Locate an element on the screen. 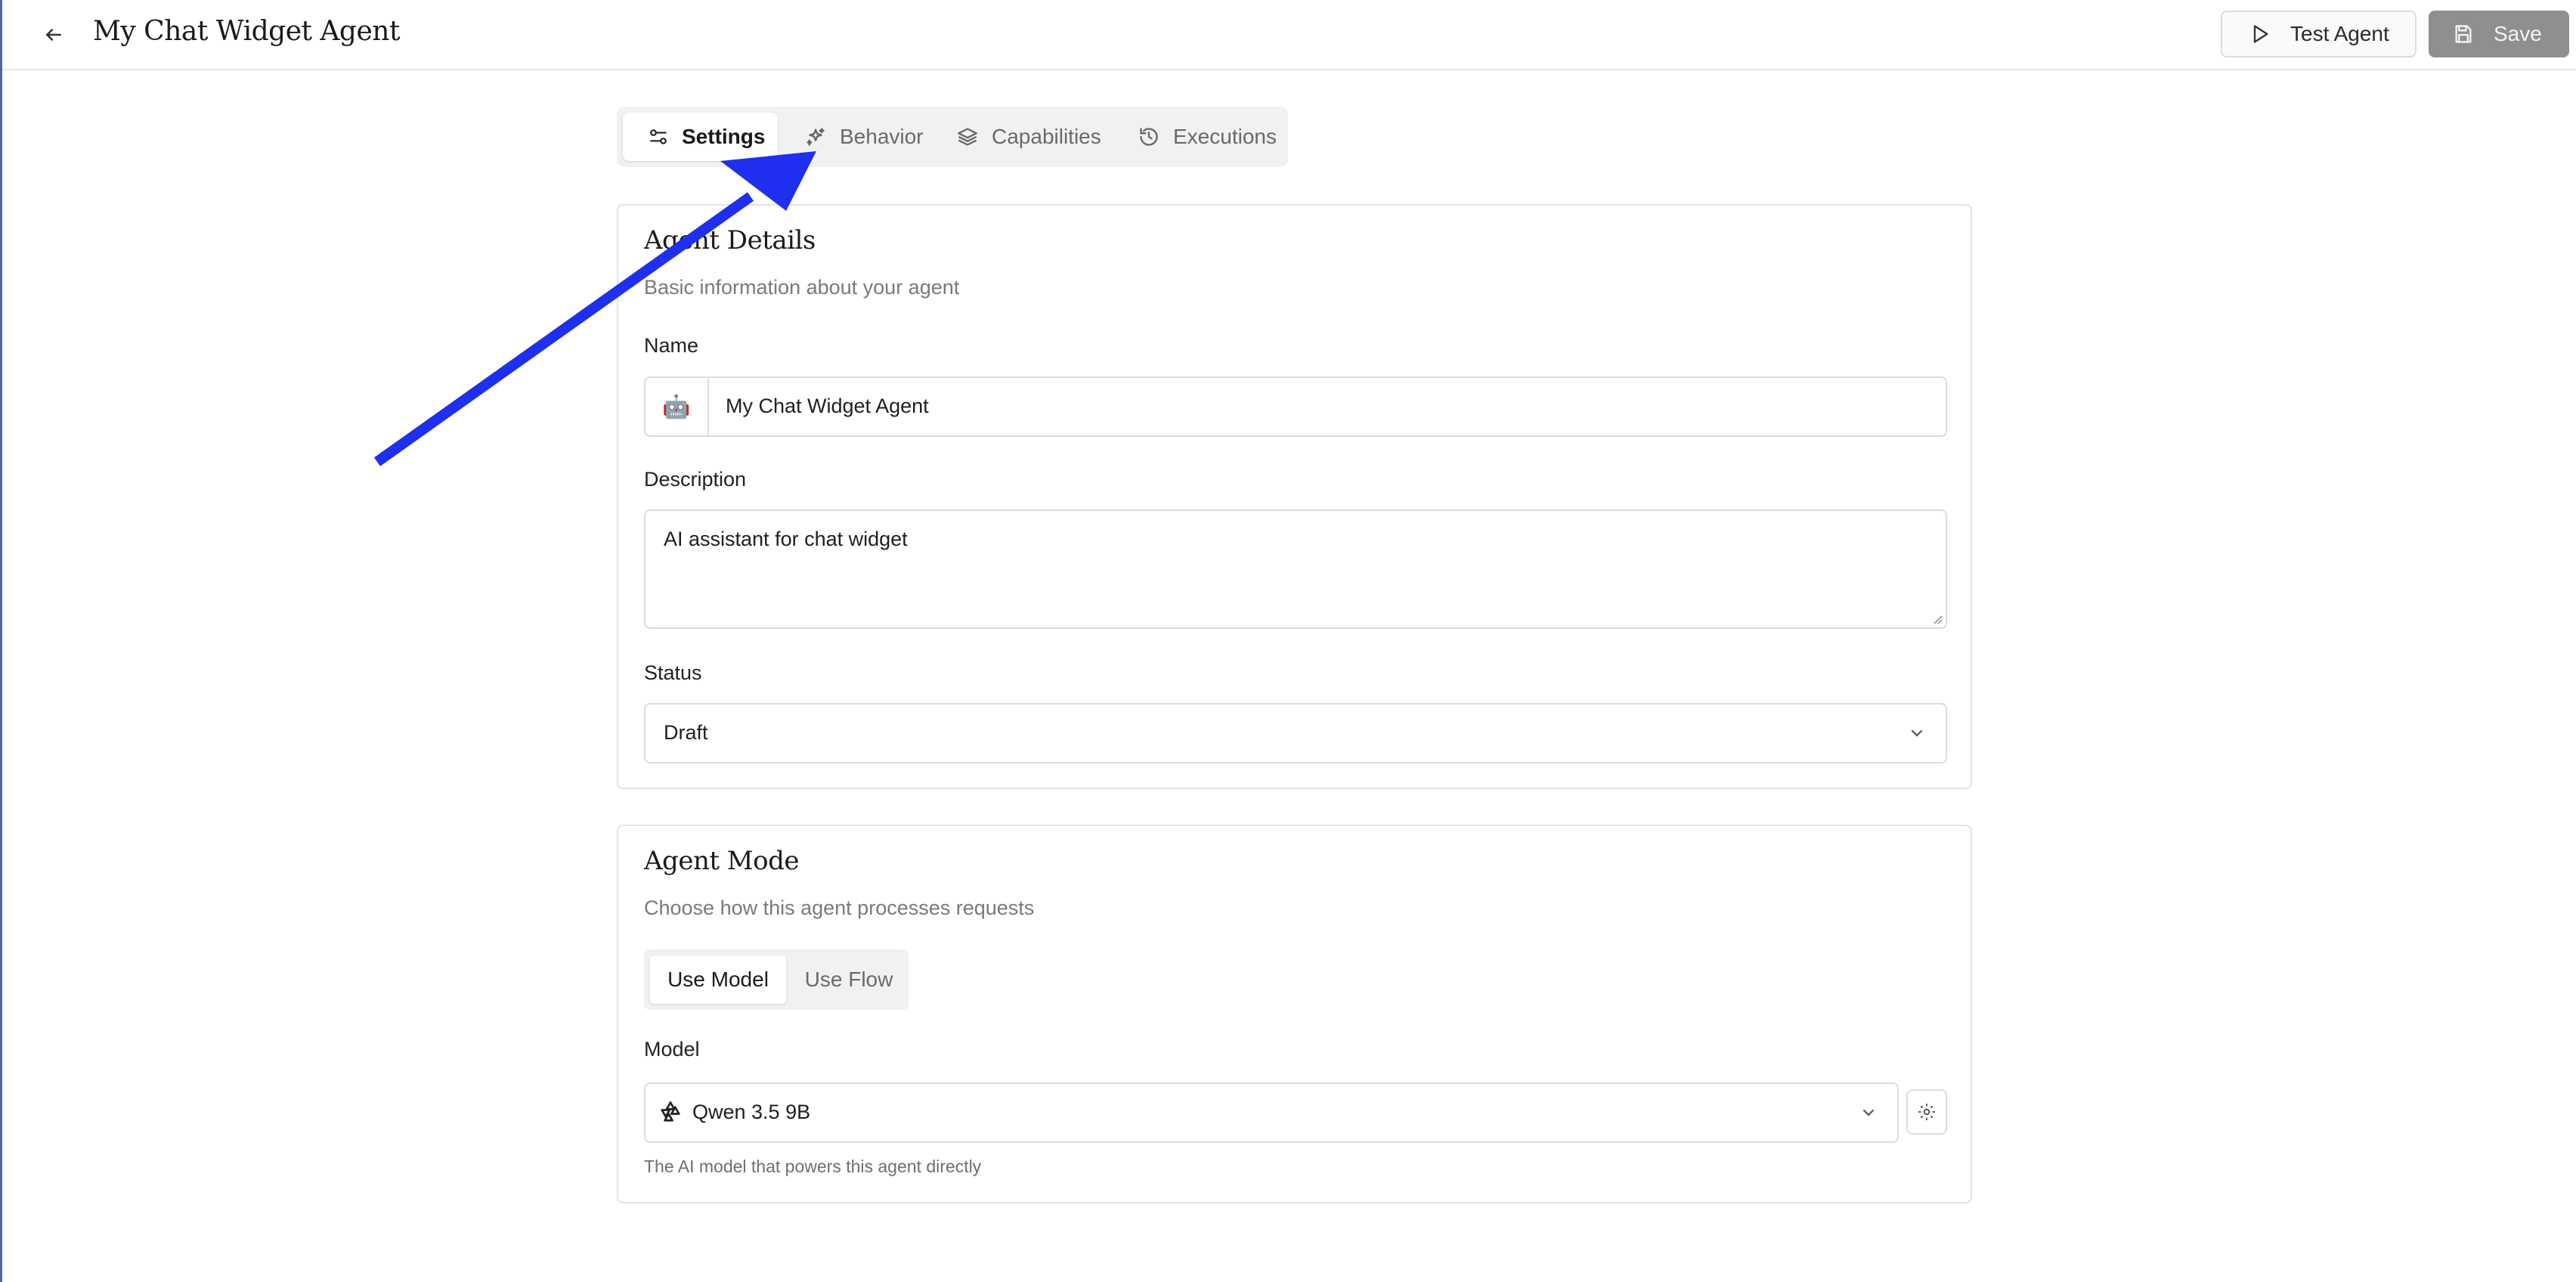 The width and height of the screenshot is (2576, 1282). robot-icon: 🤖 is located at coordinates (676, 407).